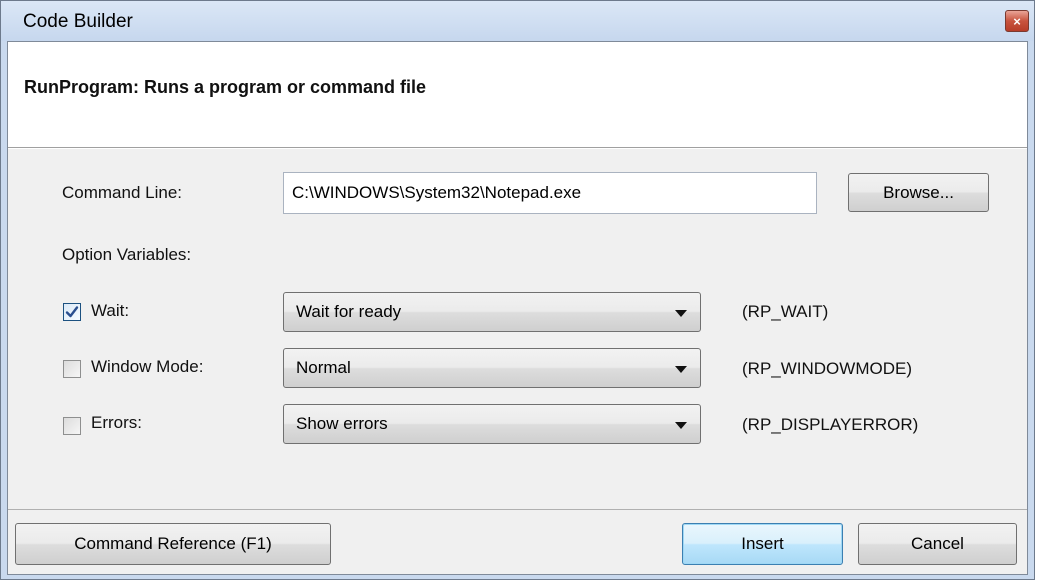 The width and height of the screenshot is (1037, 582). I want to click on window-title: Code Builder, so click(78, 21).